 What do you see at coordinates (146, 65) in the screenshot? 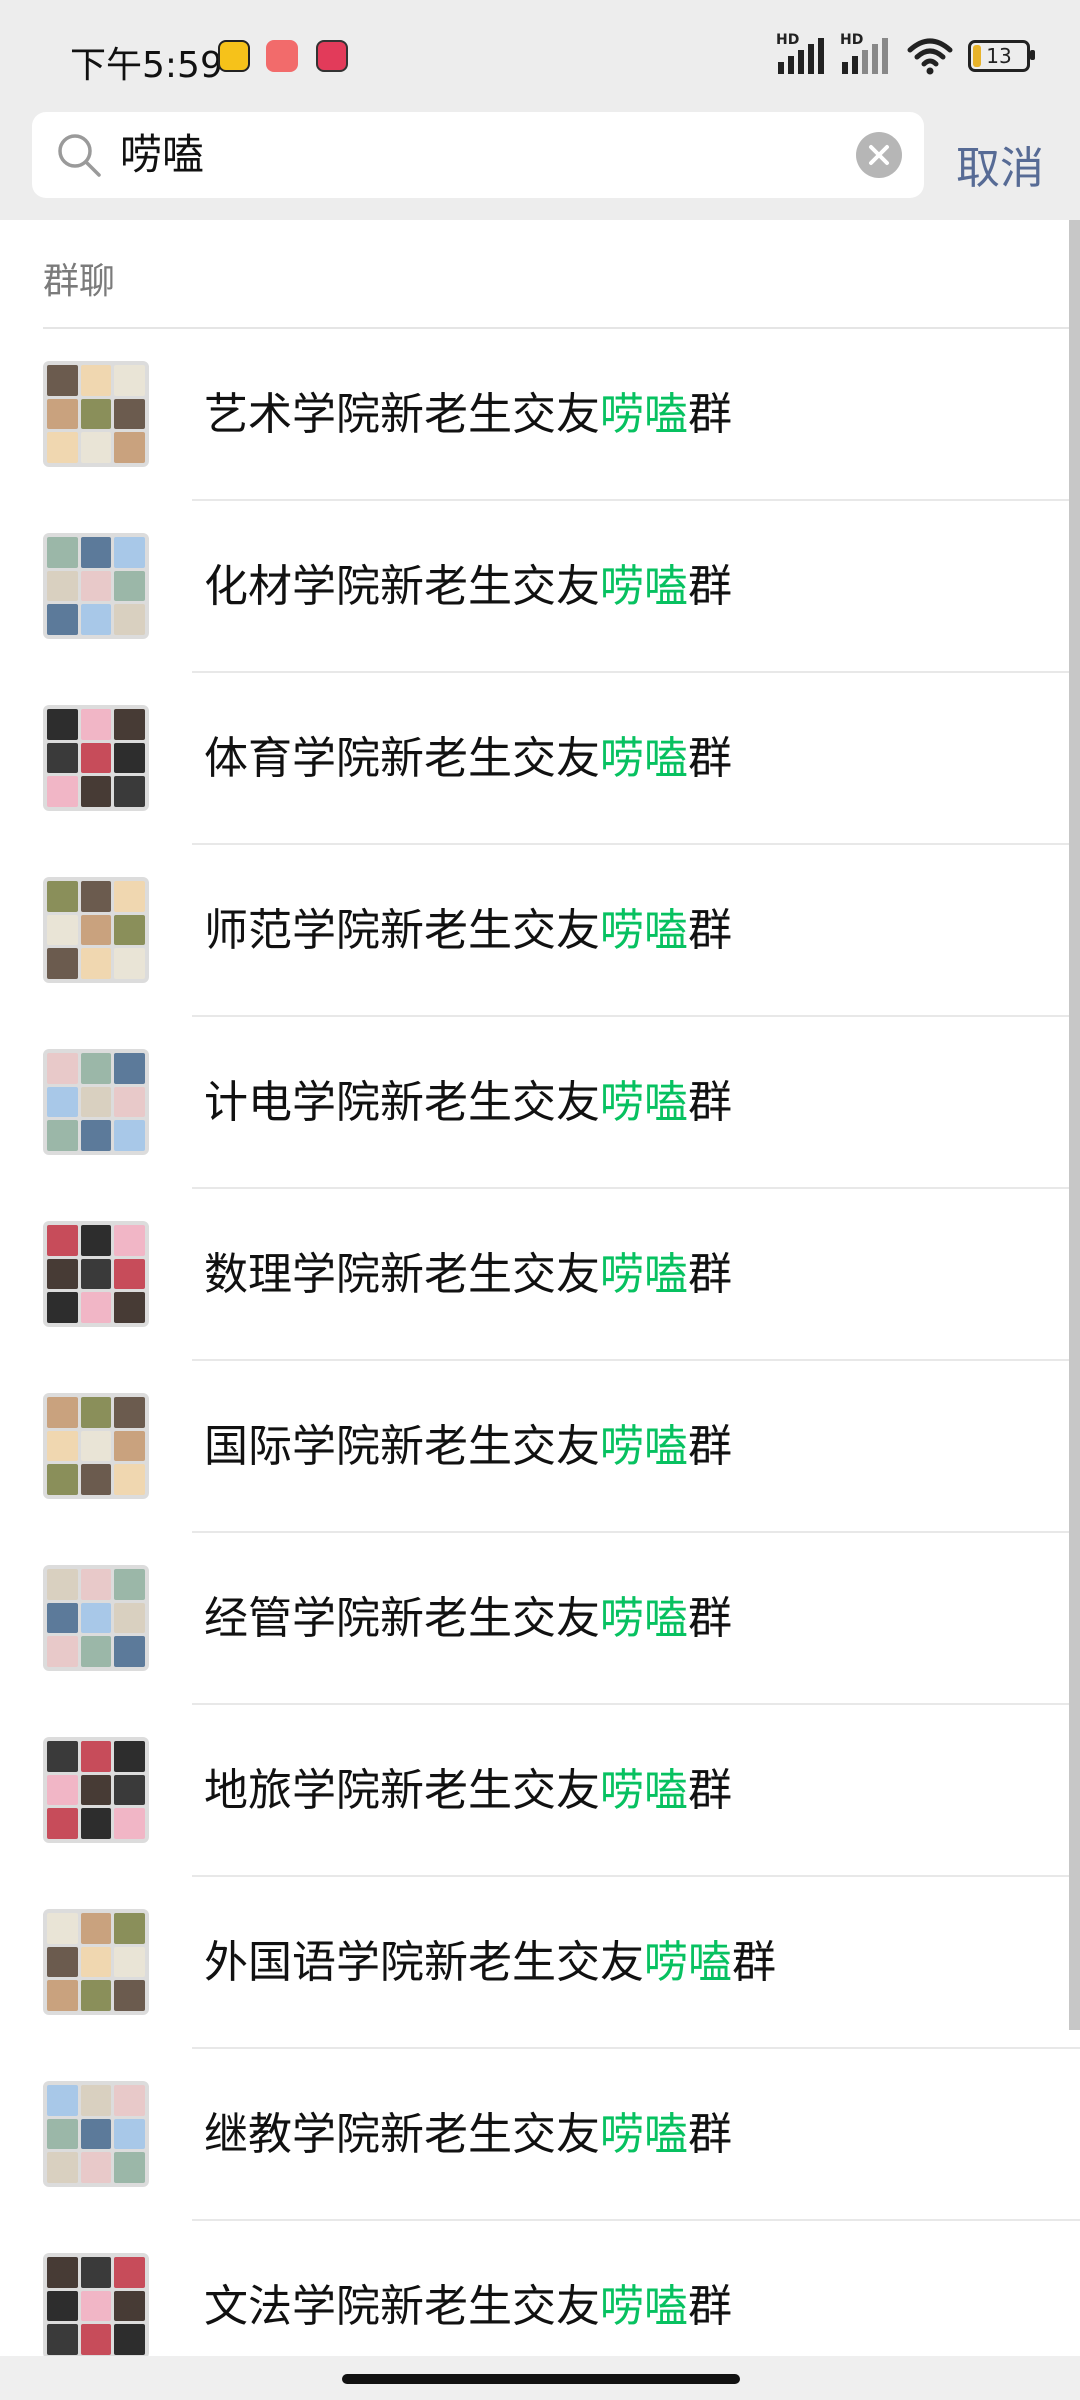
I see `status-time: 下午5:59` at bounding box center [146, 65].